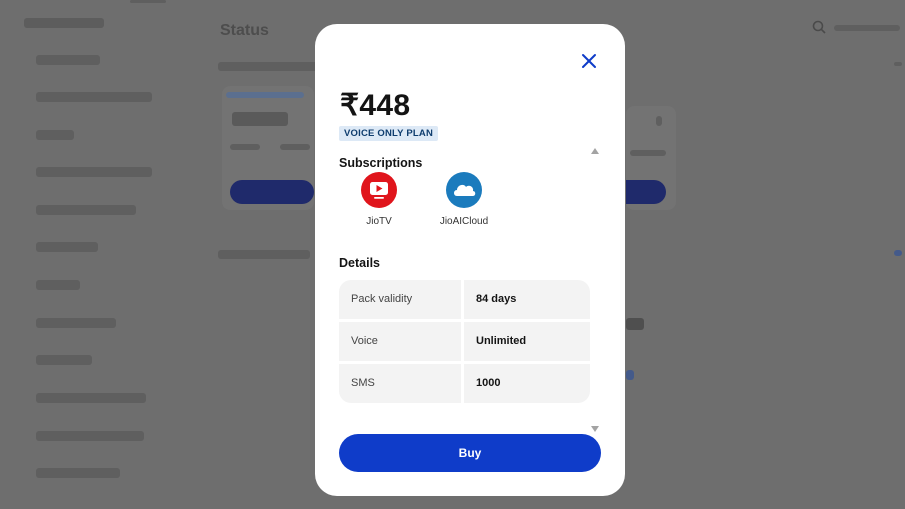 The width and height of the screenshot is (905, 509). What do you see at coordinates (659, 121) in the screenshot?
I see `background-card-chevron` at bounding box center [659, 121].